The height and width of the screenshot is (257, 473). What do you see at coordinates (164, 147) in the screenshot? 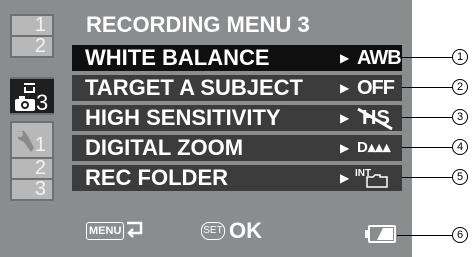
I see `menu-item-label: DIGITAL ZOOM` at bounding box center [164, 147].